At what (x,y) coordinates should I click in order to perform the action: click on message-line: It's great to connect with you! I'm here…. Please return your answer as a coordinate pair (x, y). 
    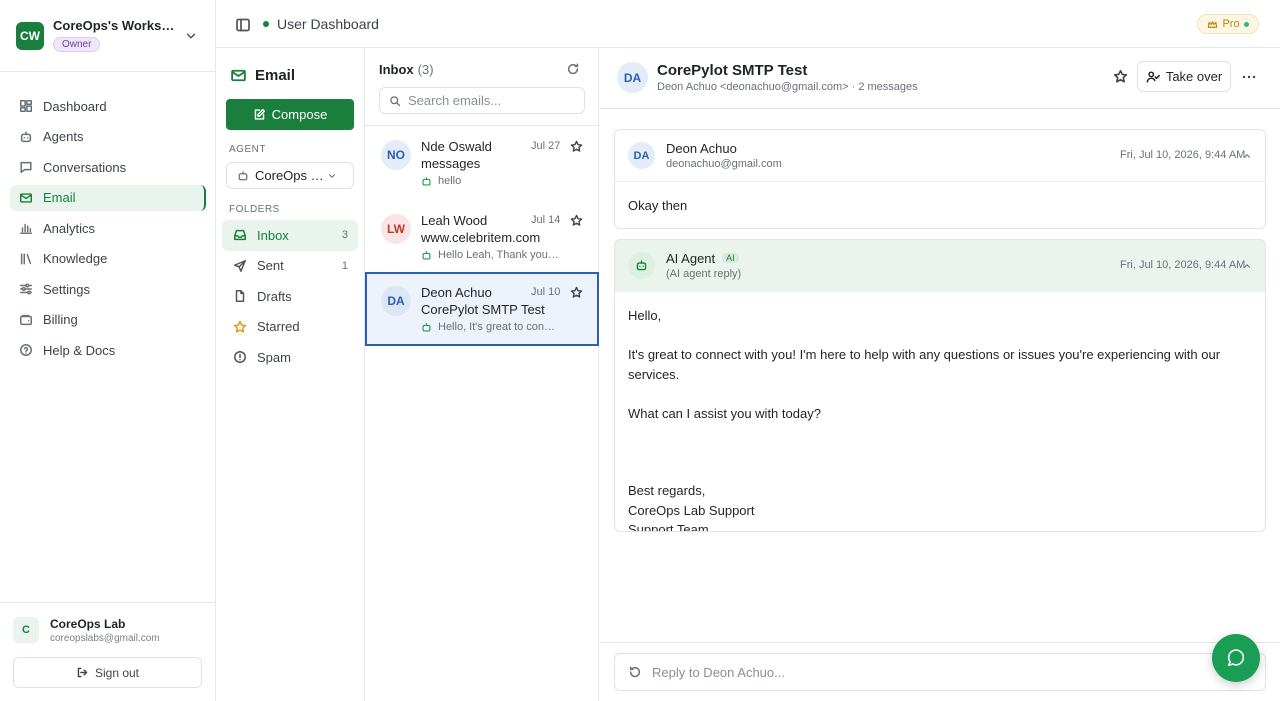
    Looking at the image, I should click on (924, 364).